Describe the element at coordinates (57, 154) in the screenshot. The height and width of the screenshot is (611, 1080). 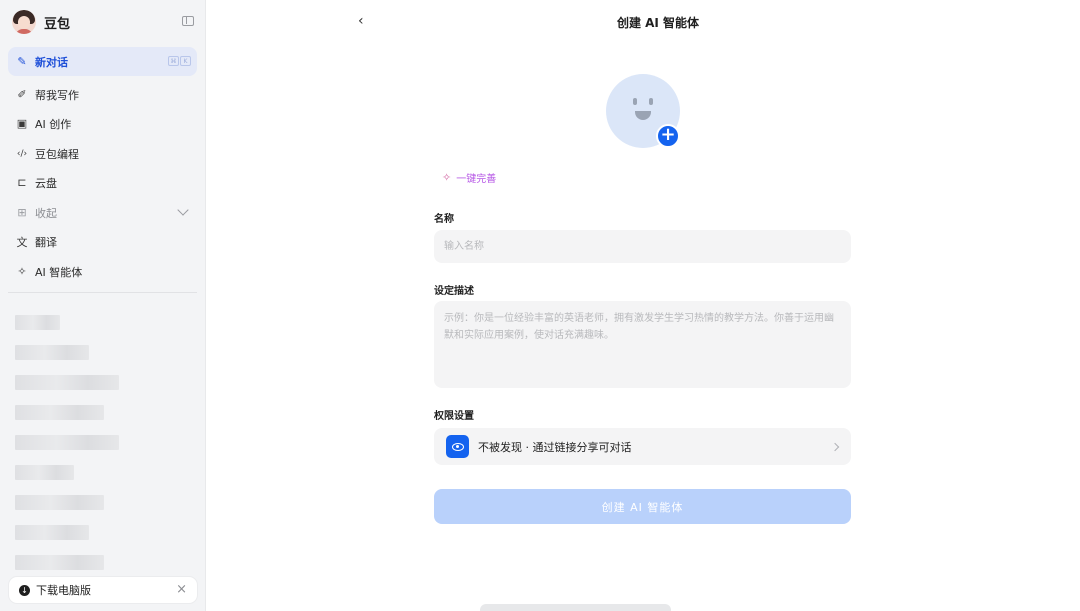
I see `sidebar-item-label: 豆包编程` at that location.